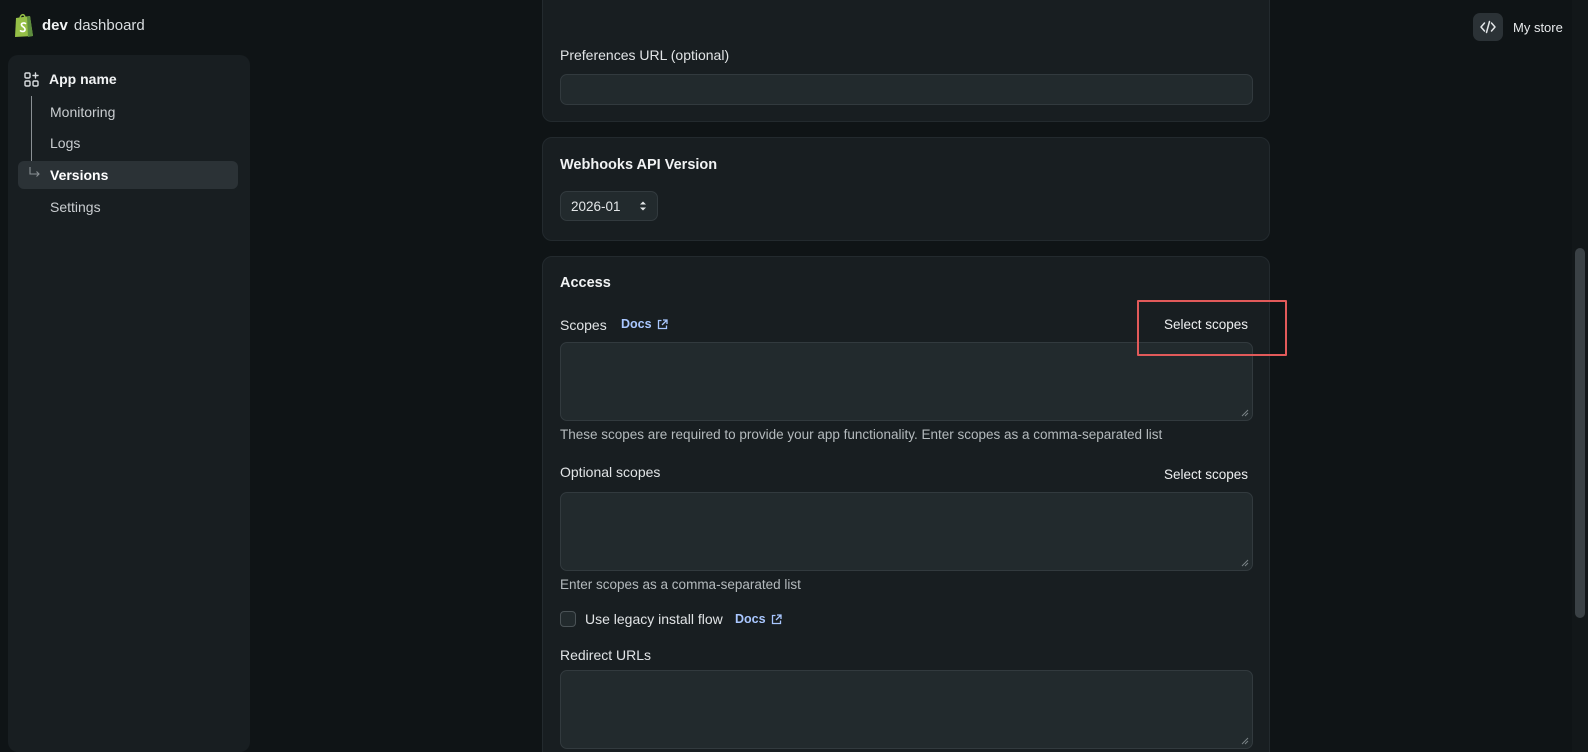  I want to click on legacy-install-label: Use legacy install flow, so click(654, 619).